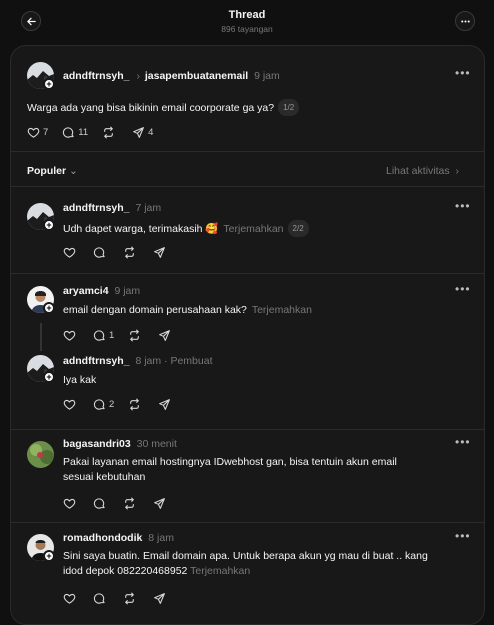 The image size is (494, 625). Describe the element at coordinates (289, 107) in the screenshot. I see `thread-pager: 1/2` at that location.